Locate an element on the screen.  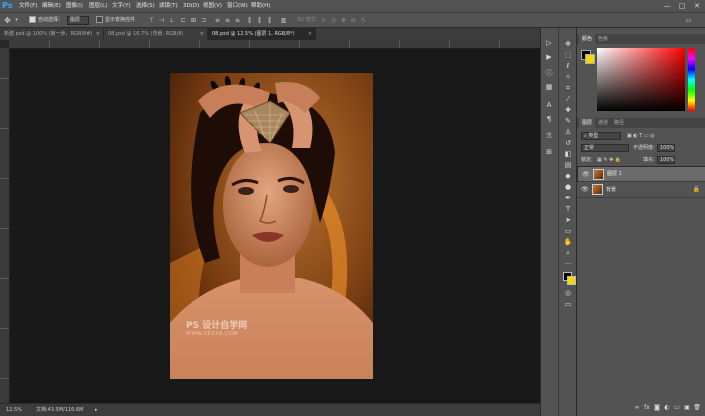
align-hcenter-icon: ⊞ is located at coordinates (193, 20).